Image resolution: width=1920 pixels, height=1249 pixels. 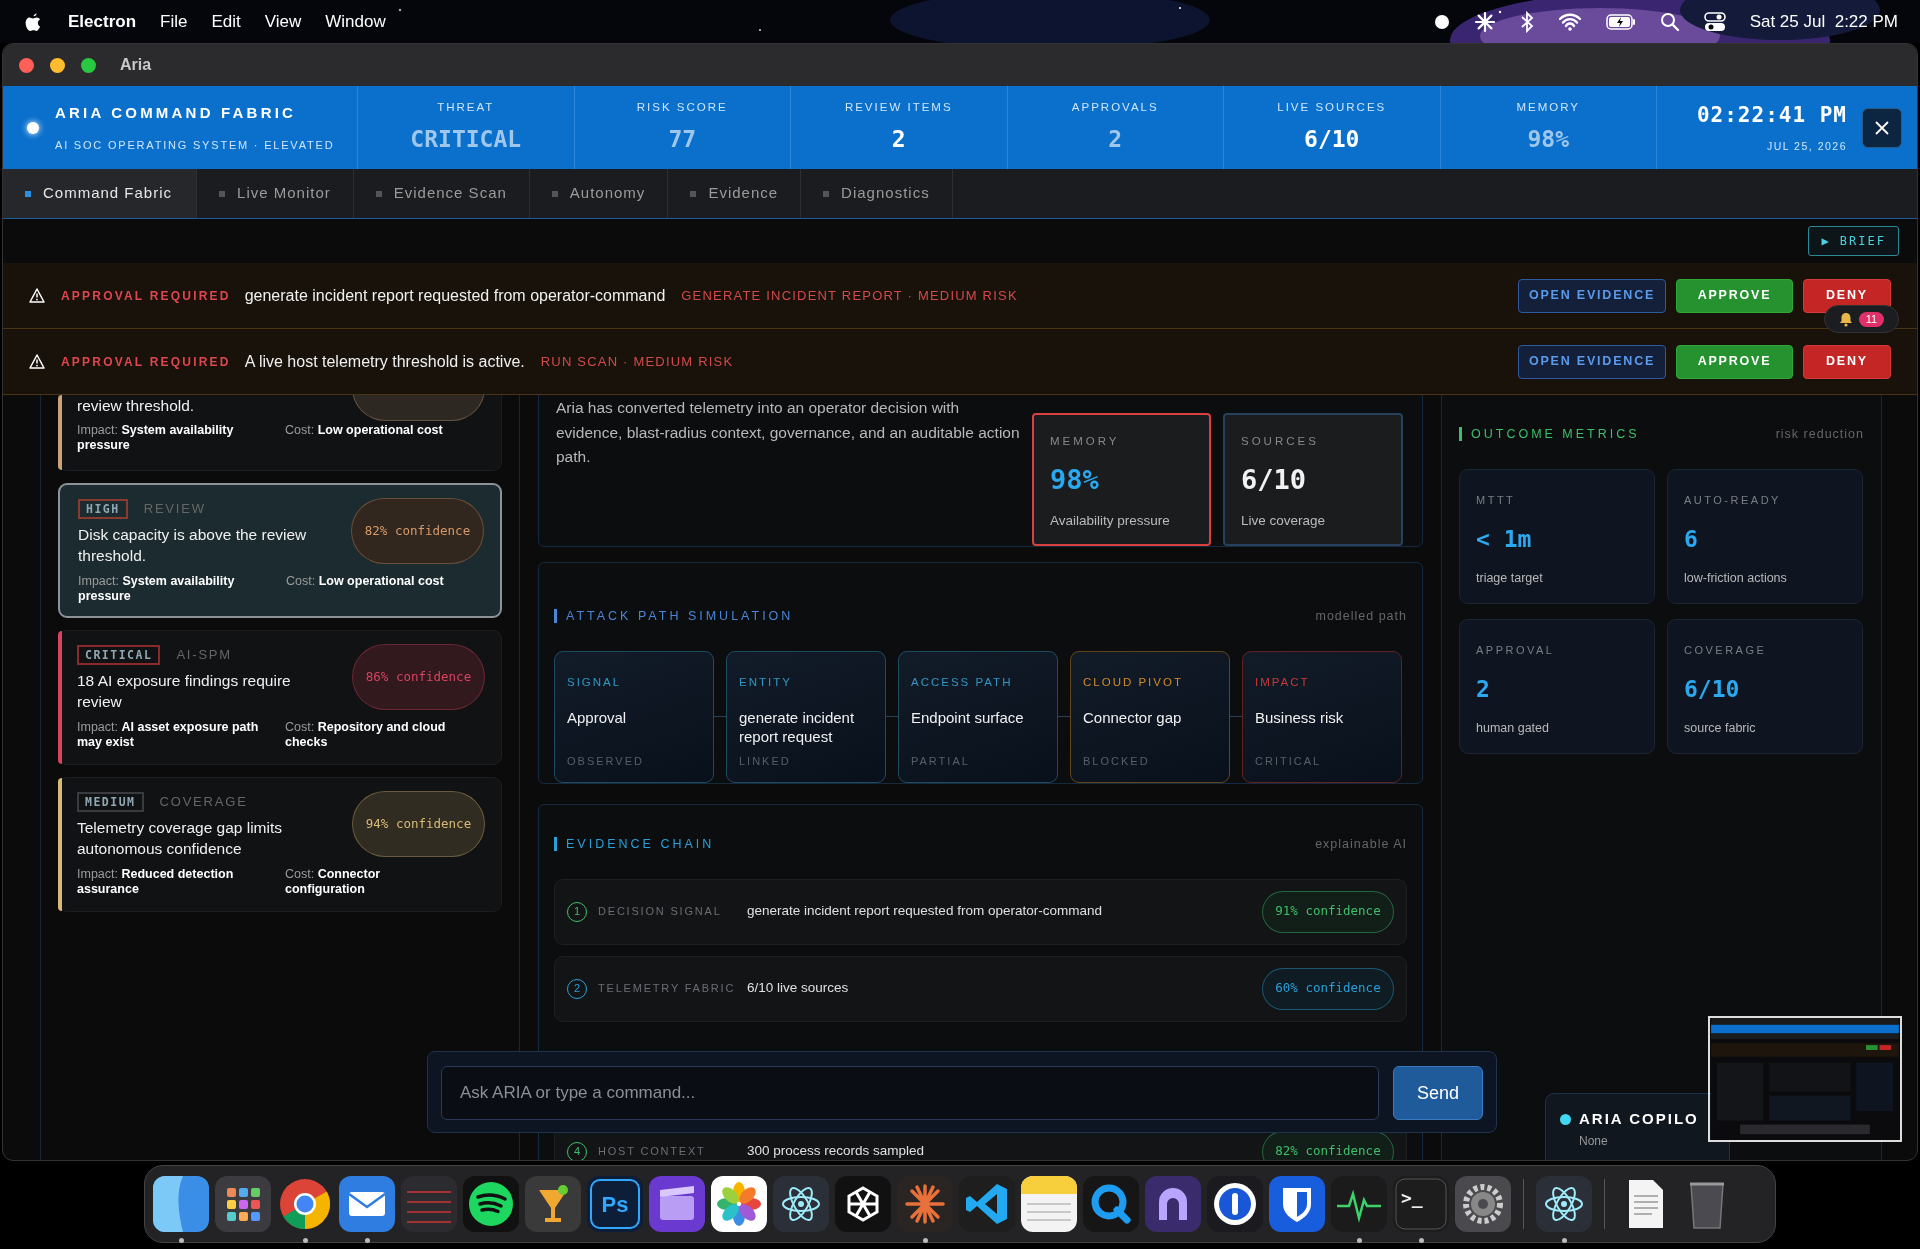 What do you see at coordinates (637, 361) in the screenshot?
I see `risk-detail: RUN SCAN · MEDIUM RISK` at bounding box center [637, 361].